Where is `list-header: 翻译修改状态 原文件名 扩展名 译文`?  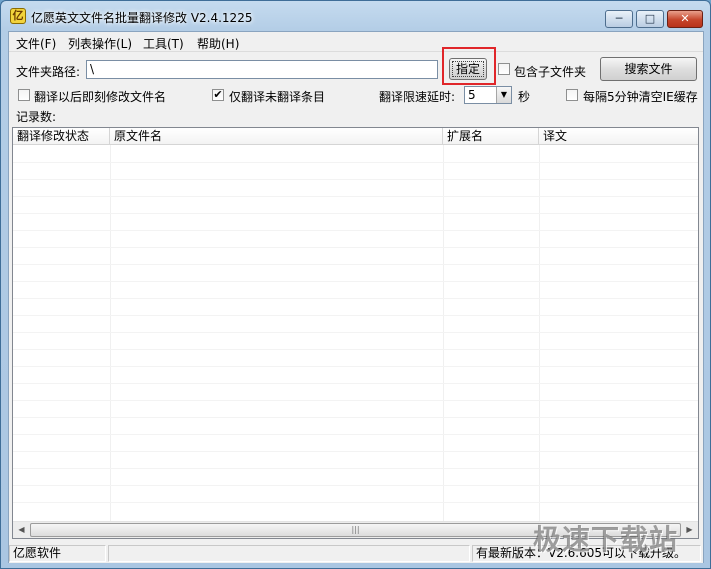
list-header: 翻译修改状态 原文件名 扩展名 译文 is located at coordinates (355, 136).